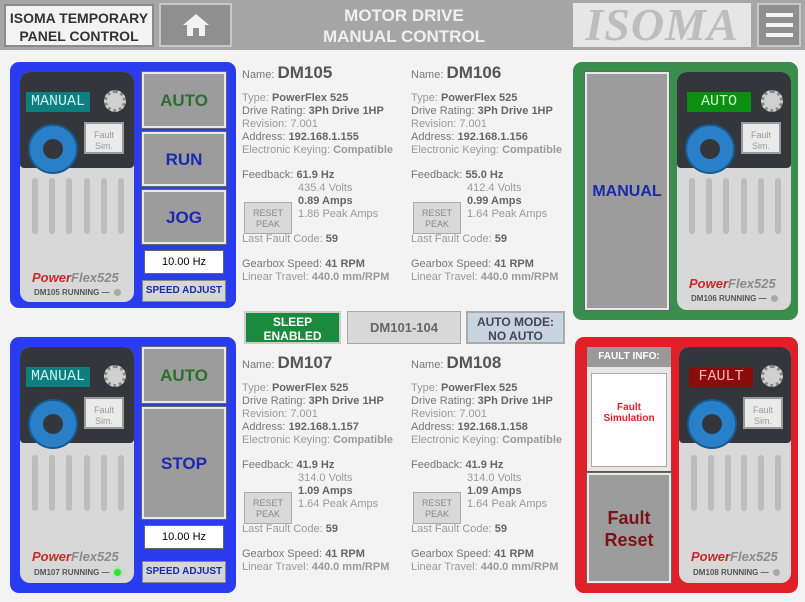 This screenshot has height=602, width=805. What do you see at coordinates (184, 463) in the screenshot?
I see `stop-button: STOP` at bounding box center [184, 463].